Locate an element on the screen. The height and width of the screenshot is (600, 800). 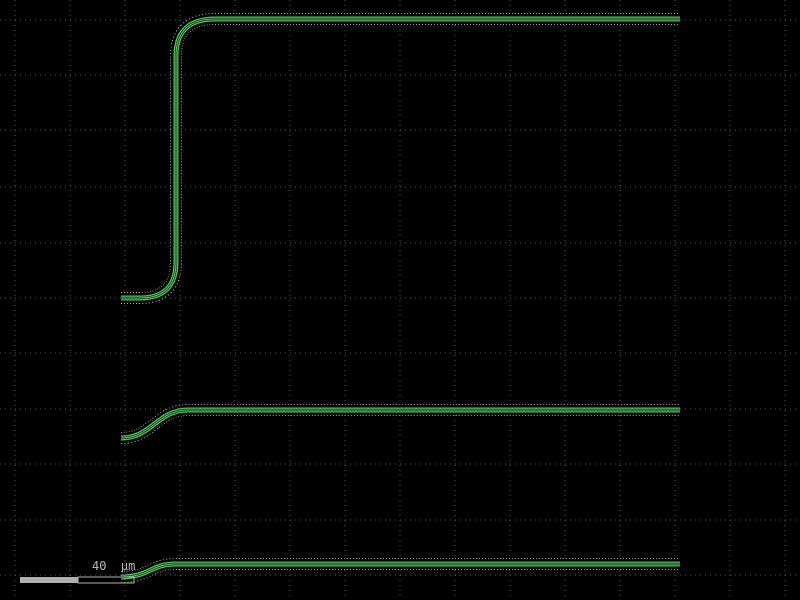
scale-bar-fill is located at coordinates (49, 580).